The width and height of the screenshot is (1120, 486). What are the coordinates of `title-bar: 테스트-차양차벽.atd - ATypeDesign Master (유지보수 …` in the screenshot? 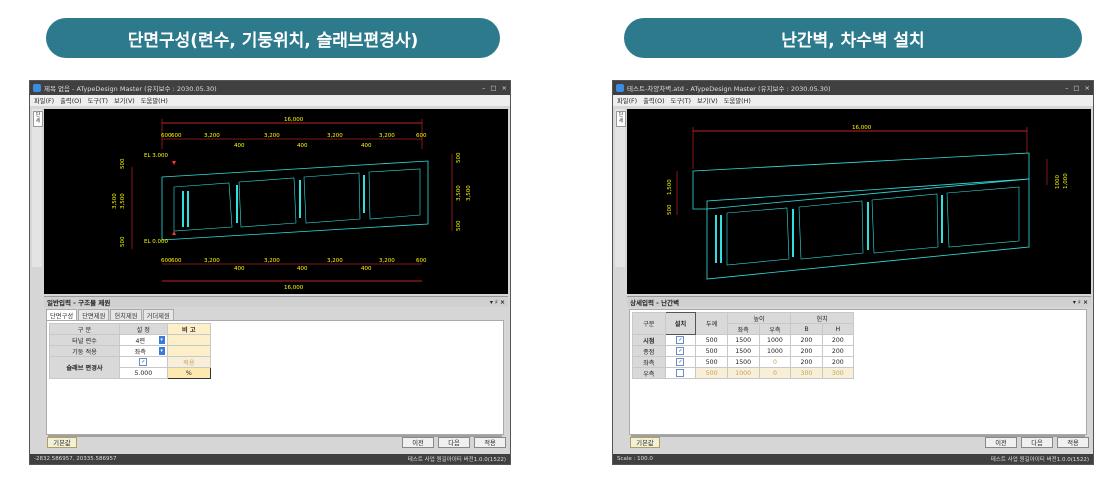 It's located at (853, 88).